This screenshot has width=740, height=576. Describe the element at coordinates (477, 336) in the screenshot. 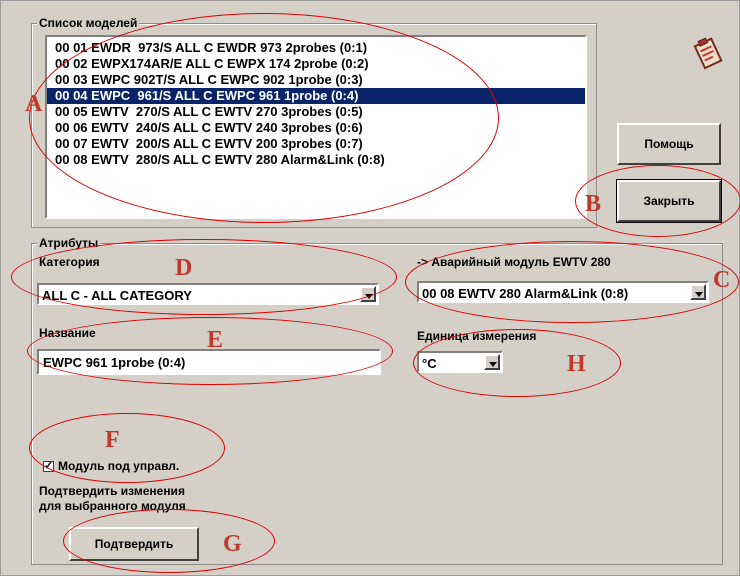

I see `unit-label: Единица измерения` at that location.